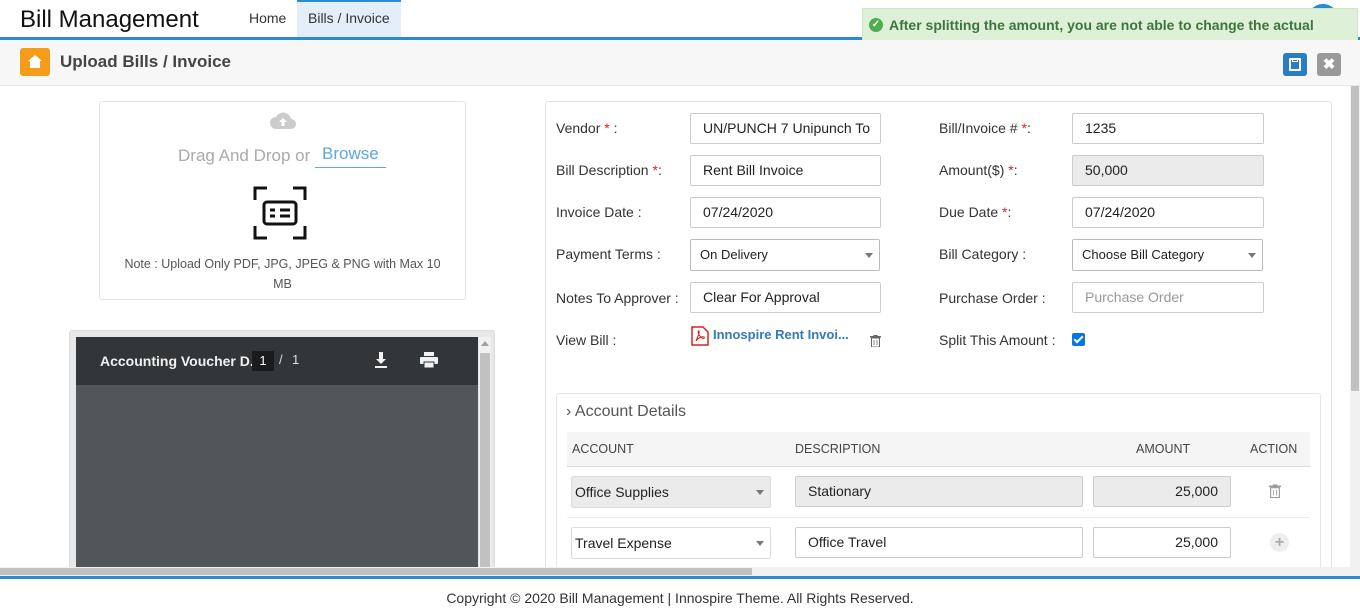 This screenshot has width=1360, height=613. Describe the element at coordinates (244, 155) in the screenshot. I see `drag-drop-text: Drag And Drop or` at that location.